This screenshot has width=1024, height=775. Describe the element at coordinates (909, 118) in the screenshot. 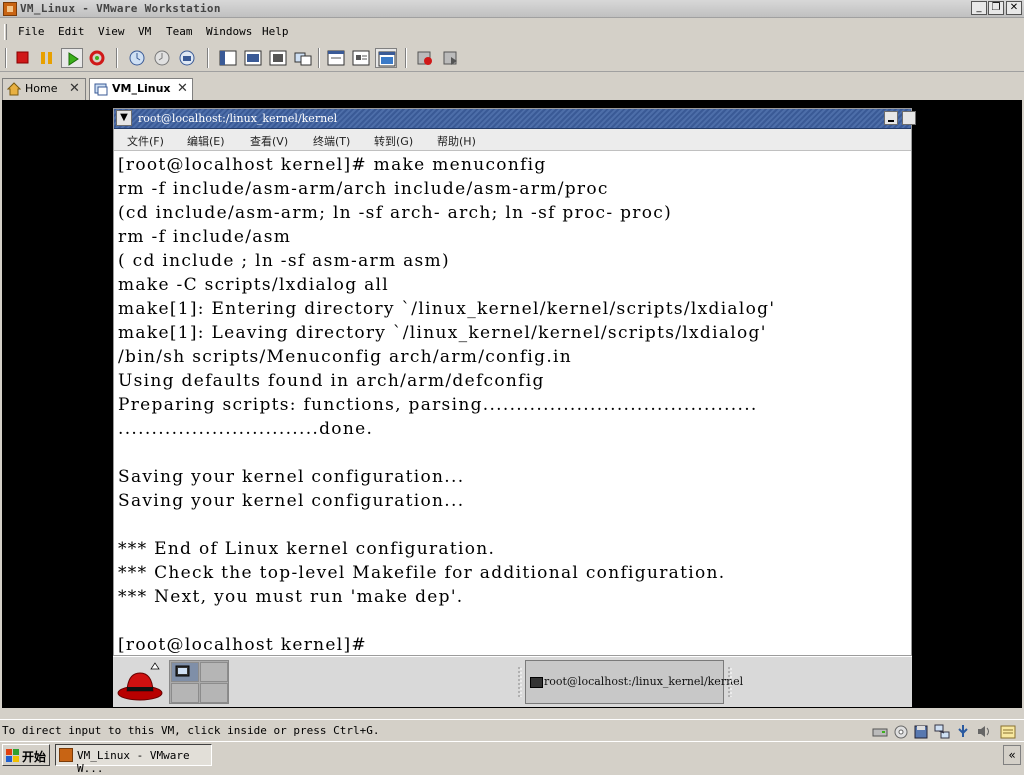

I see `terminal-maximize-button` at that location.